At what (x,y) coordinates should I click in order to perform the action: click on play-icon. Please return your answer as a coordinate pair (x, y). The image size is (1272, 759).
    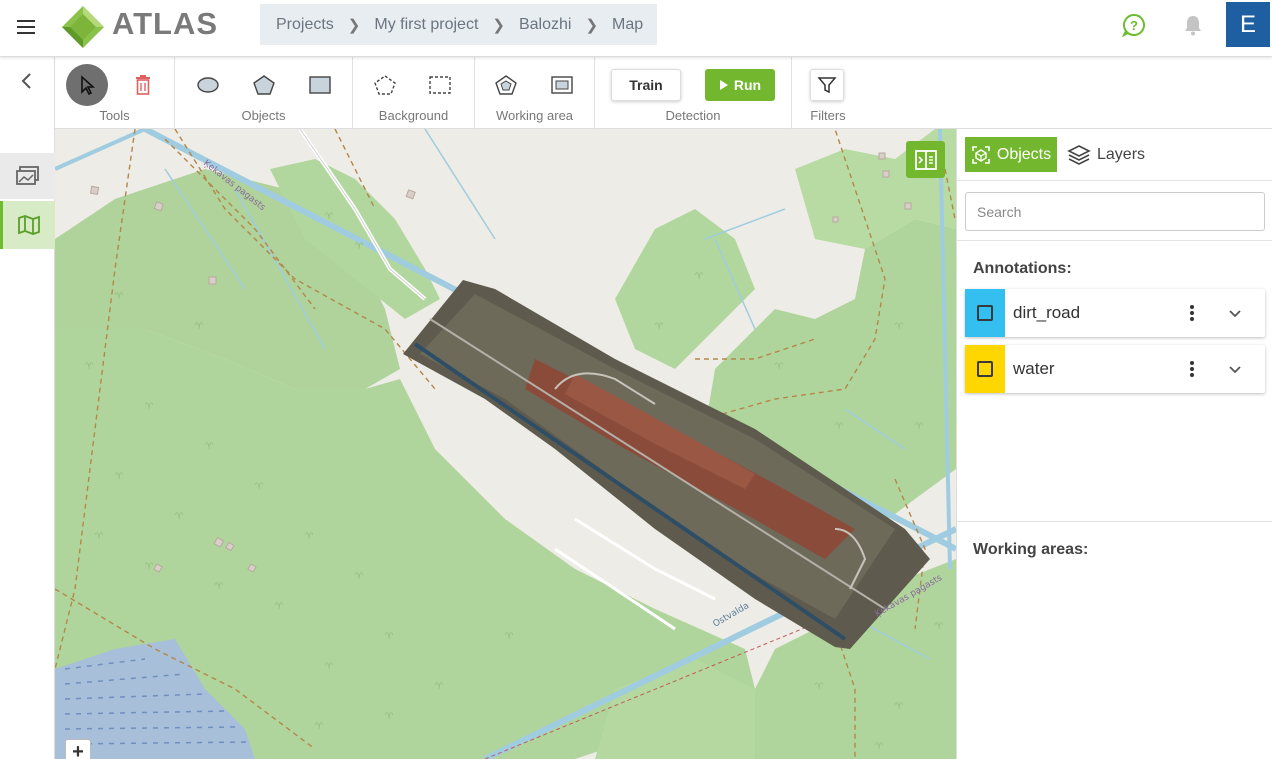
    Looking at the image, I should click on (723, 85).